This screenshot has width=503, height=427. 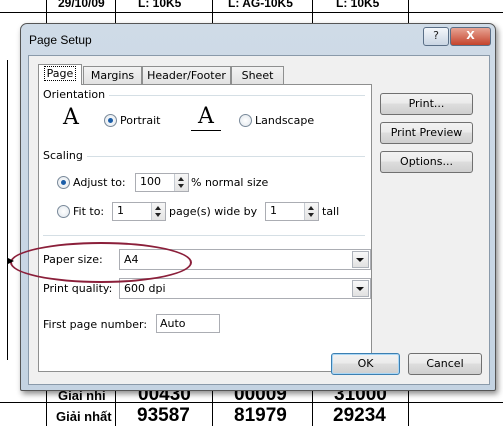 What do you see at coordinates (186, 75) in the screenshot?
I see `tab-header-footer: Header/Footer` at bounding box center [186, 75].